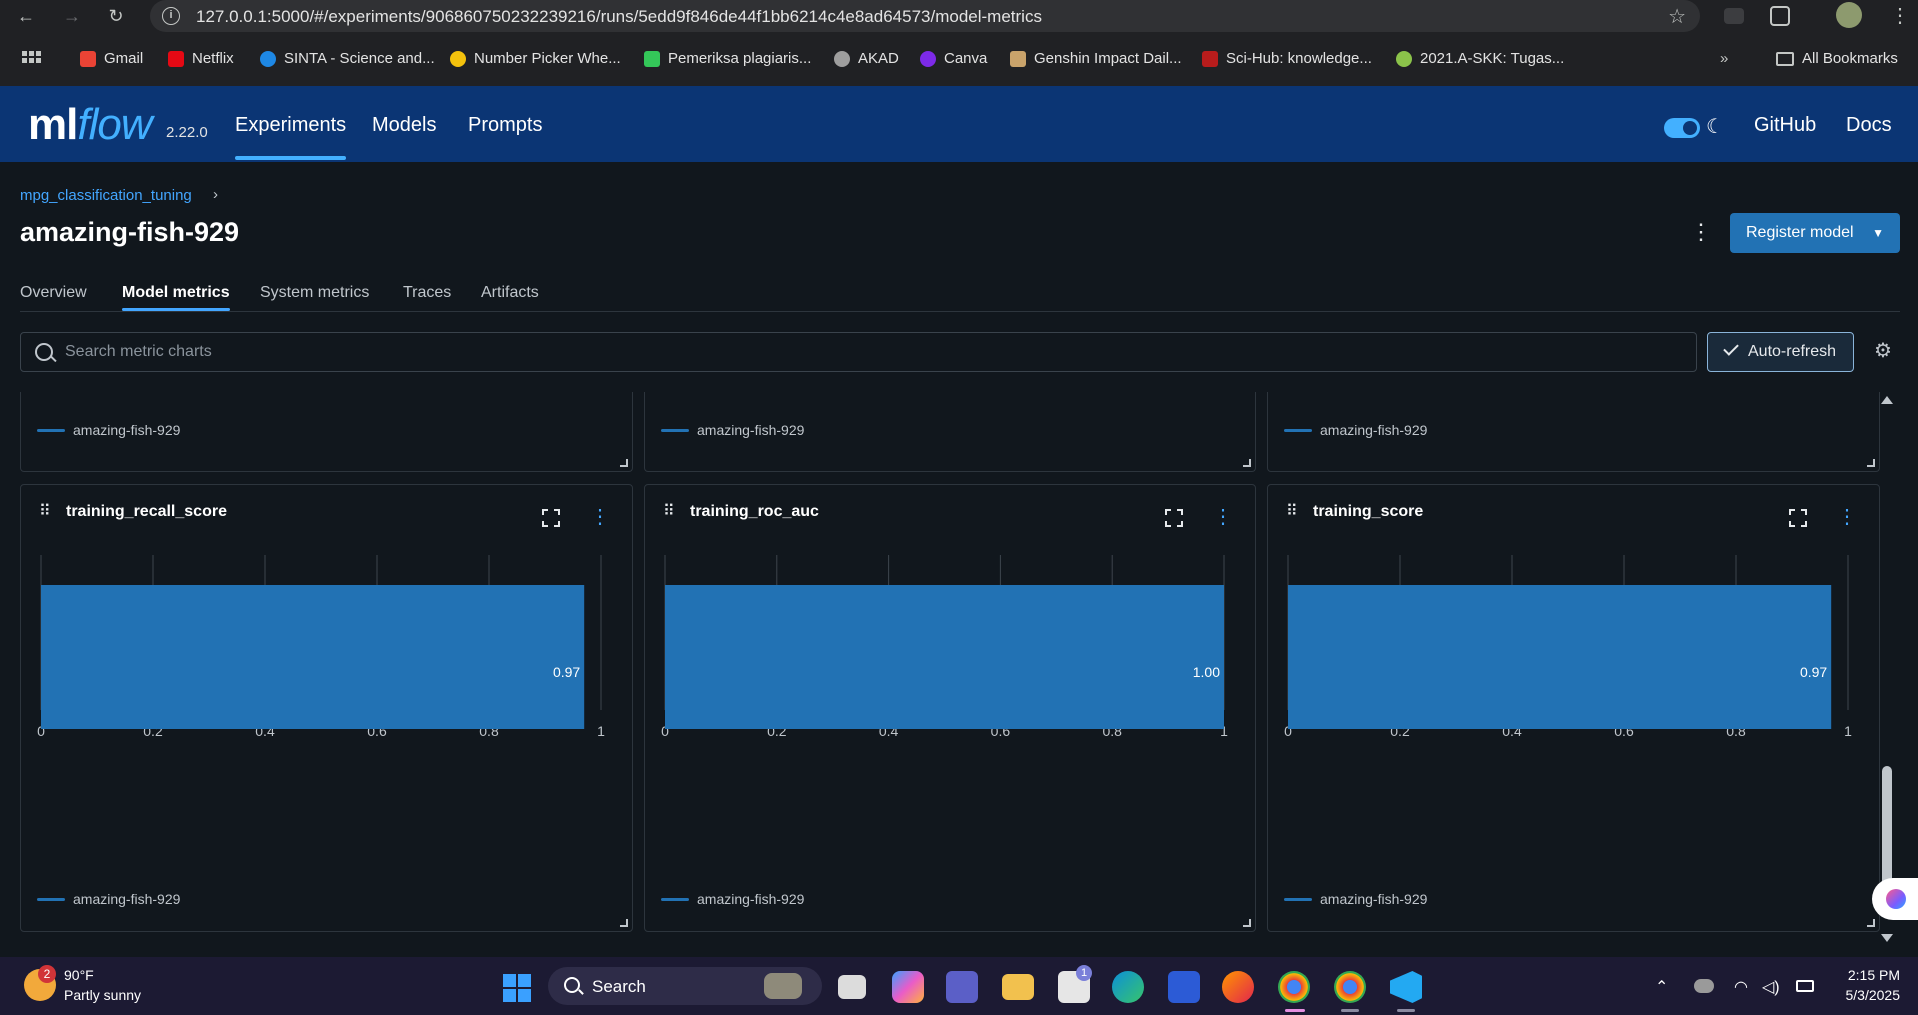 The image size is (1918, 1015). I want to click on mlflow-logo: mlflow, so click(90, 125).